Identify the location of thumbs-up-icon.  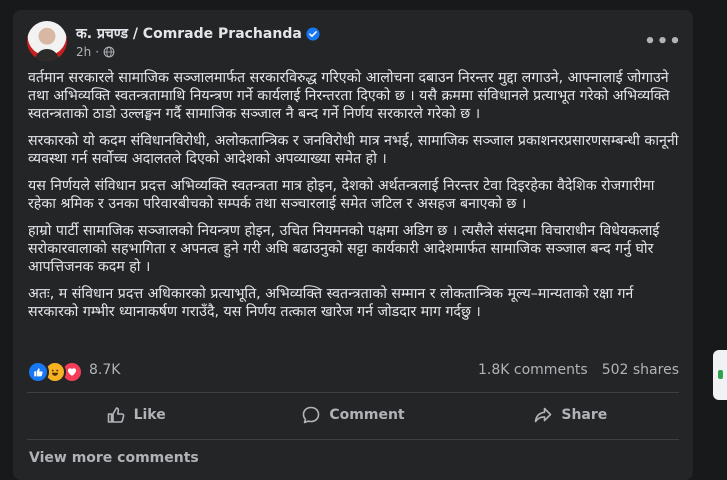
(116, 415).